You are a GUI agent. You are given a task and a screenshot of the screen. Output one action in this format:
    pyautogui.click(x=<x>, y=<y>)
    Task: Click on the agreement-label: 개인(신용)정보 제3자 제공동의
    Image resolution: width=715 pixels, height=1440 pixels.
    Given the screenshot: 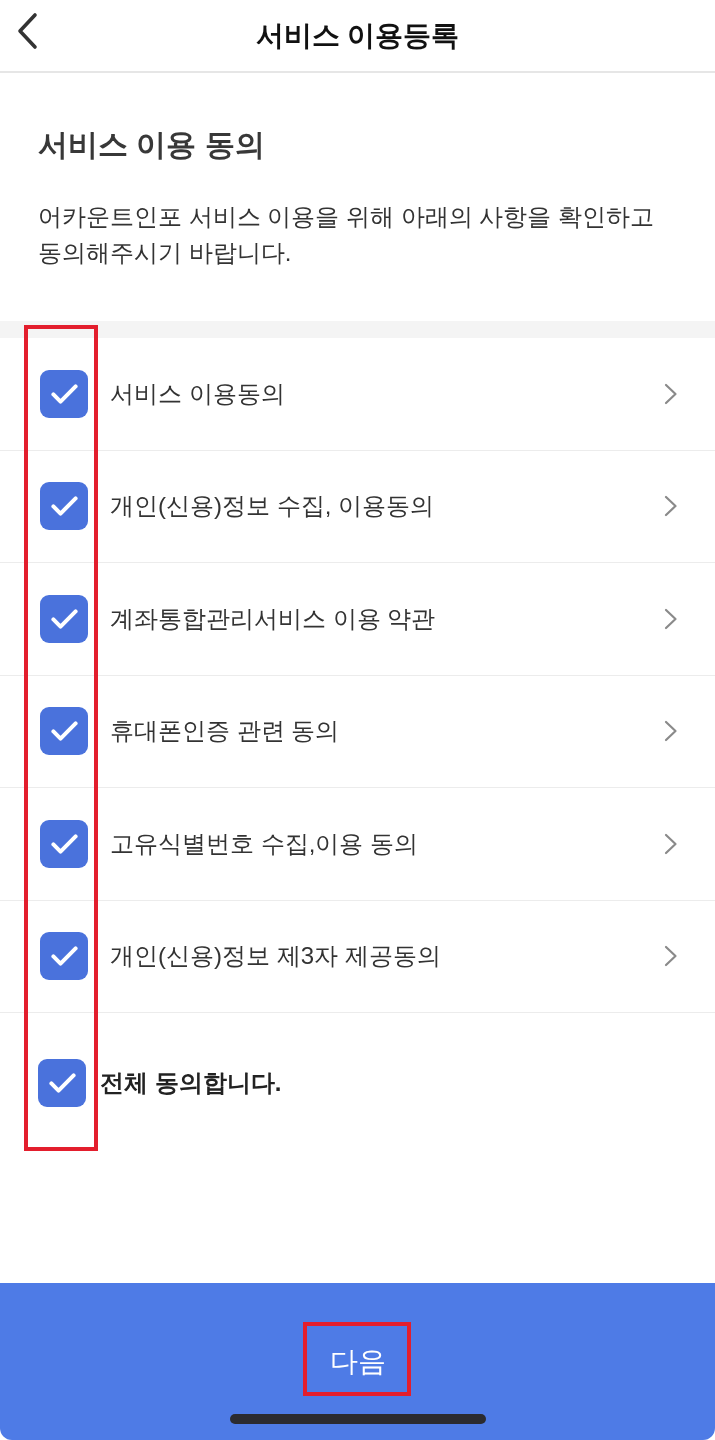 What is the action you would take?
    pyautogui.click(x=387, y=956)
    